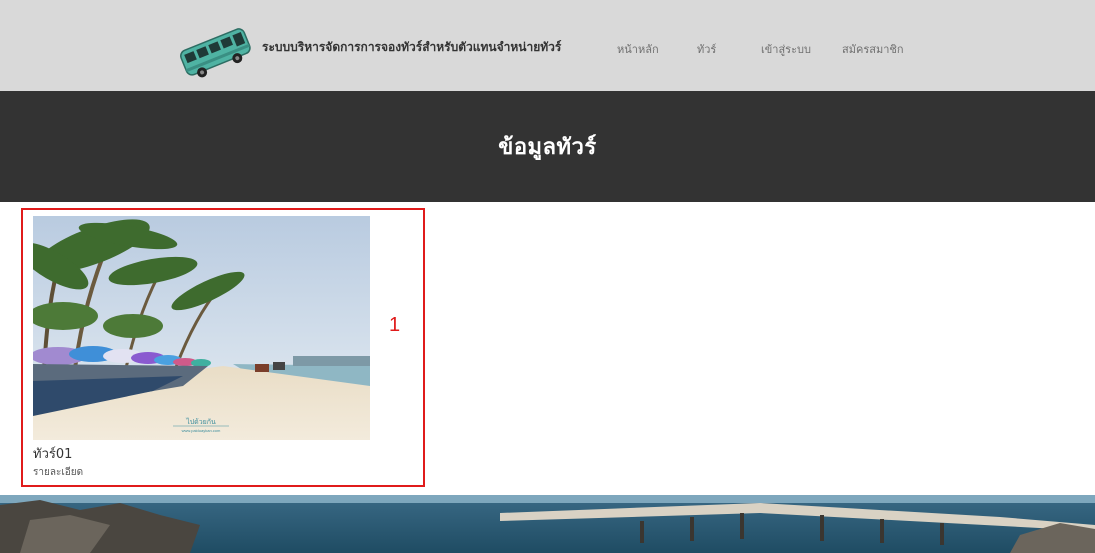 Image resolution: width=1095 pixels, height=553 pixels. I want to click on image-watermark: ไปด้วยกัน, so click(200, 421).